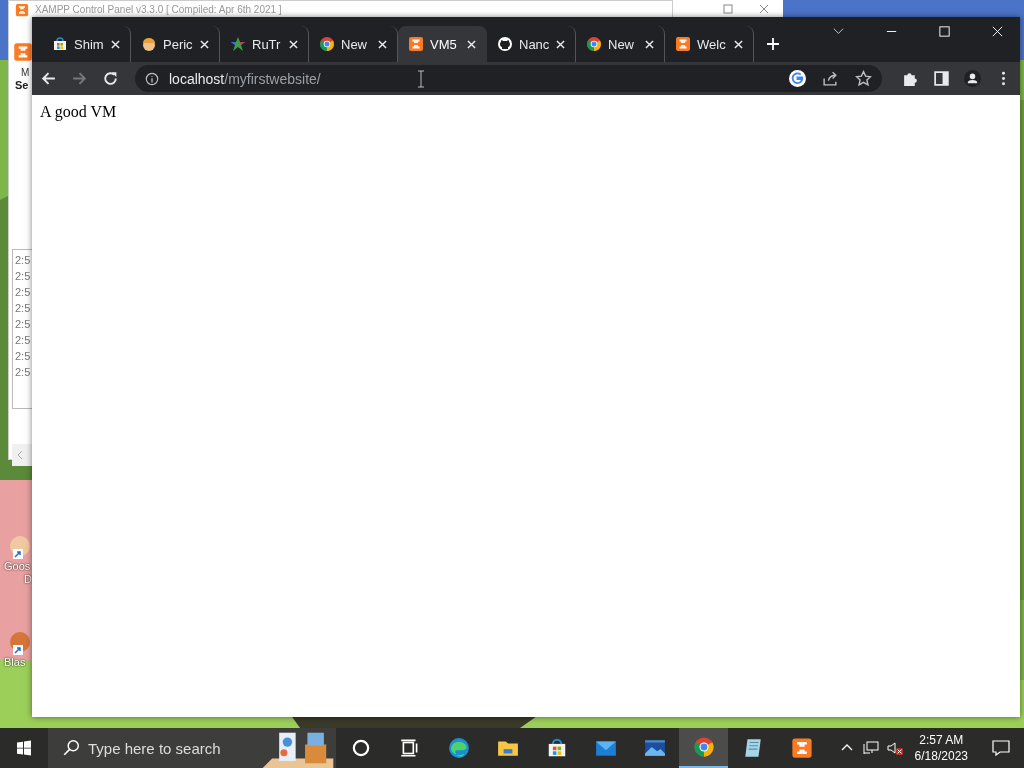 The width and height of the screenshot is (1024, 768). Describe the element at coordinates (420, 78) in the screenshot. I see `text-cursor-icon` at that location.